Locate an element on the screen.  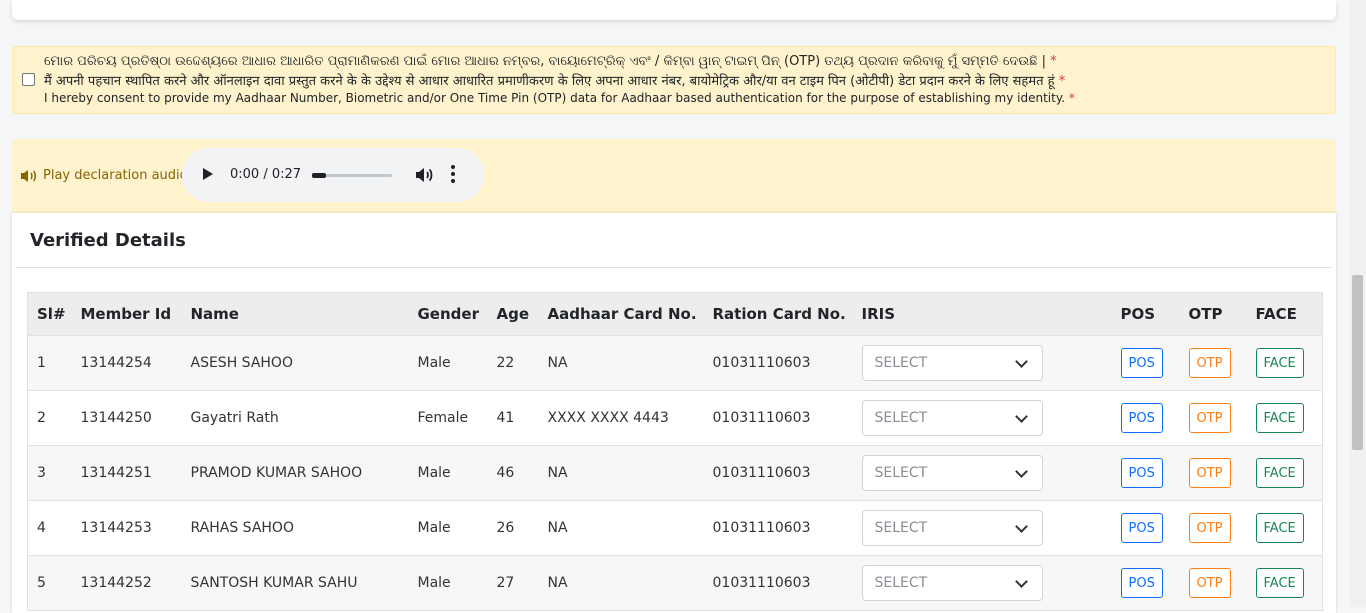
audio-progress-thumb is located at coordinates (319, 175).